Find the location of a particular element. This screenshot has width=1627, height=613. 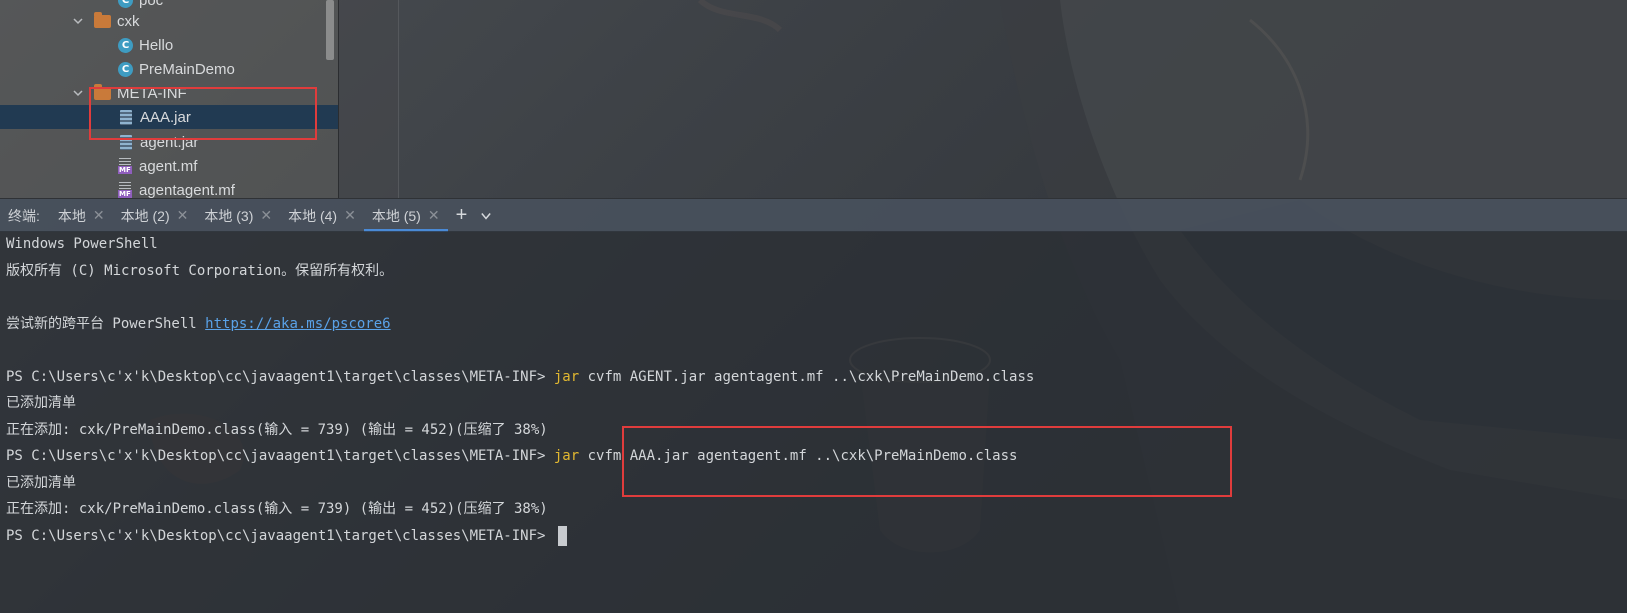

tab-local-2: 本地 (2) ✕ is located at coordinates (155, 215).